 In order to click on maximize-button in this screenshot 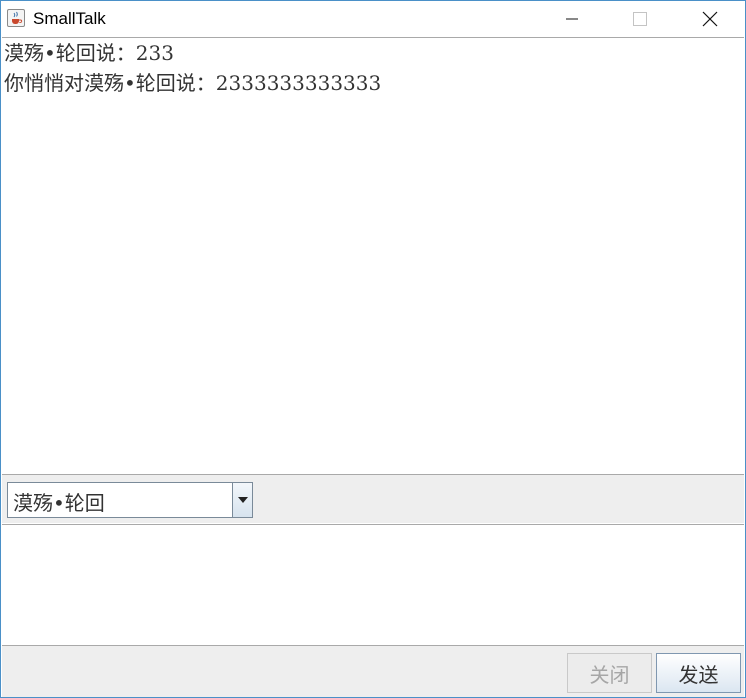, I will do `click(640, 19)`.